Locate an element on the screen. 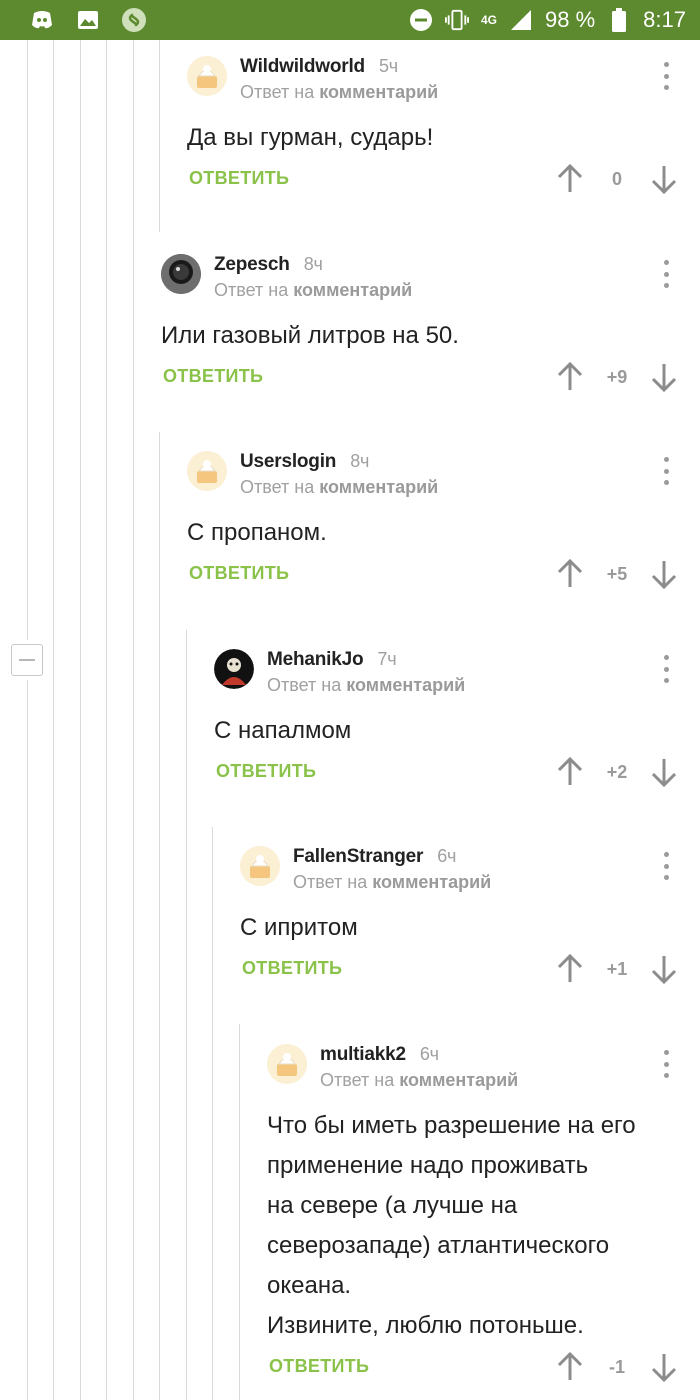 This screenshot has width=700, height=1400. comment-author: Zepesch 8ч is located at coordinates (268, 265).